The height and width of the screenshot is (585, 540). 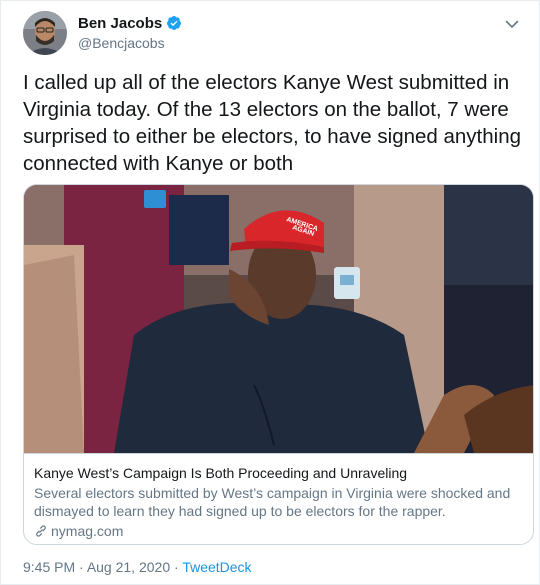 What do you see at coordinates (49, 567) in the screenshot?
I see `tweet-time: 9:45 PM` at bounding box center [49, 567].